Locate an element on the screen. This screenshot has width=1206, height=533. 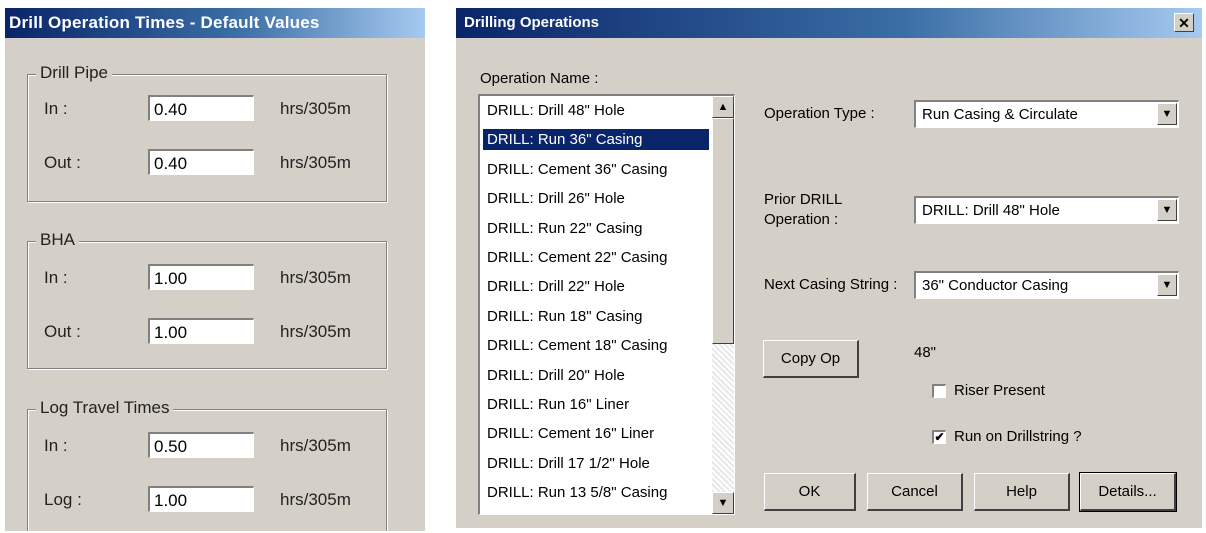
prior-operation-label-line1: Prior DRILL is located at coordinates (803, 199).